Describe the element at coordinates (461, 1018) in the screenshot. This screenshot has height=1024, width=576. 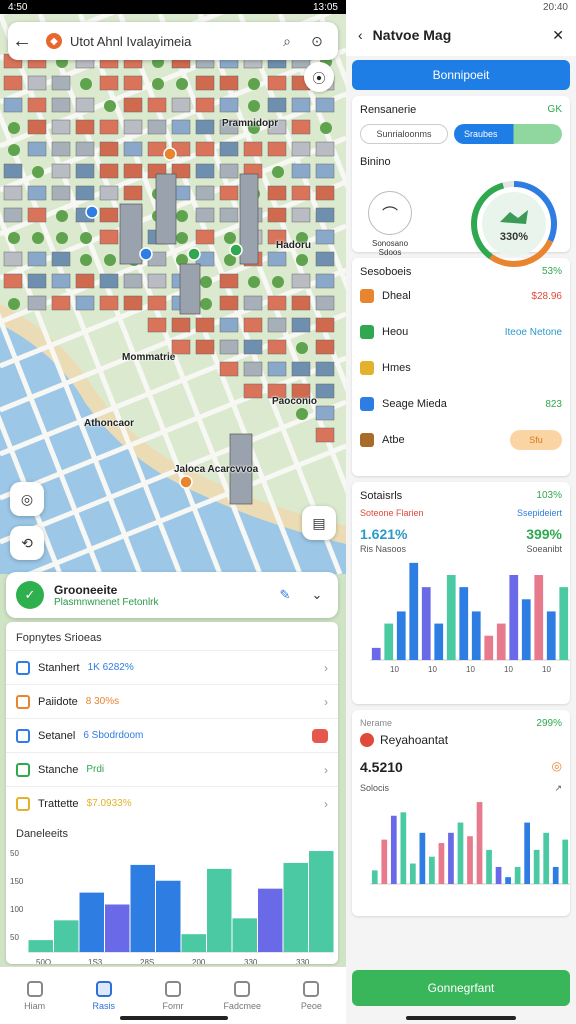
I see `home-indicator` at that location.